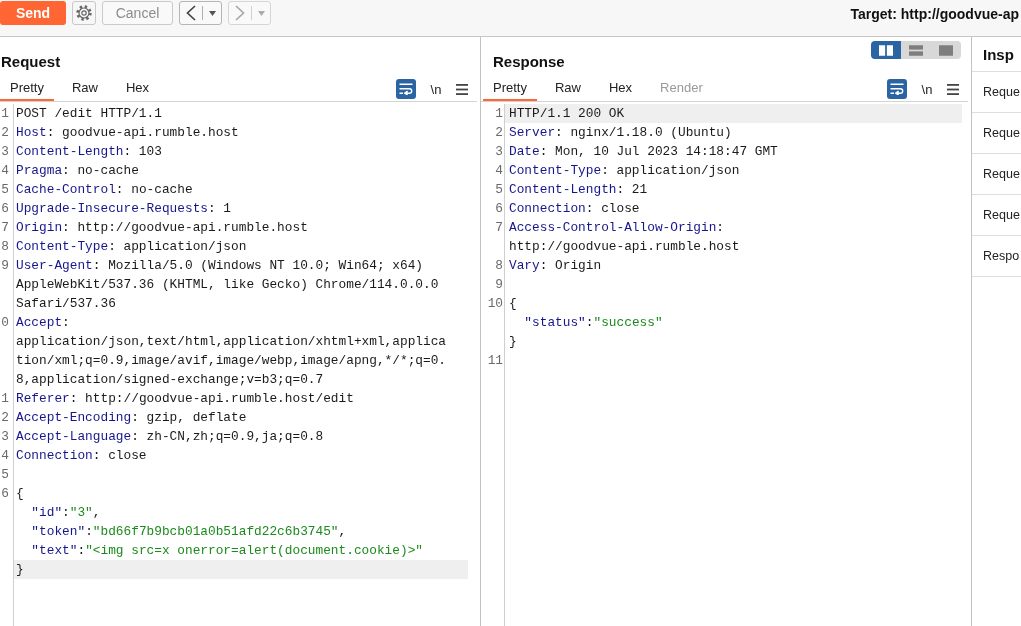 The height and width of the screenshot is (626, 1021). Describe the element at coordinates (495, 303) in the screenshot. I see `line-number: 10` at that location.